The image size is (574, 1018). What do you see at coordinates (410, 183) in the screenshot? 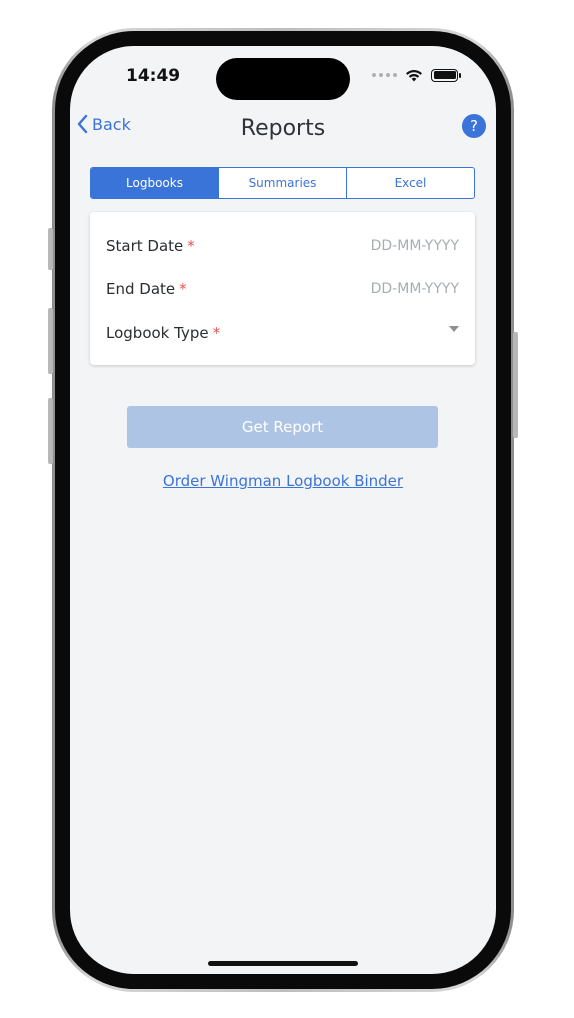
I see `tab-excel: Excel` at bounding box center [410, 183].